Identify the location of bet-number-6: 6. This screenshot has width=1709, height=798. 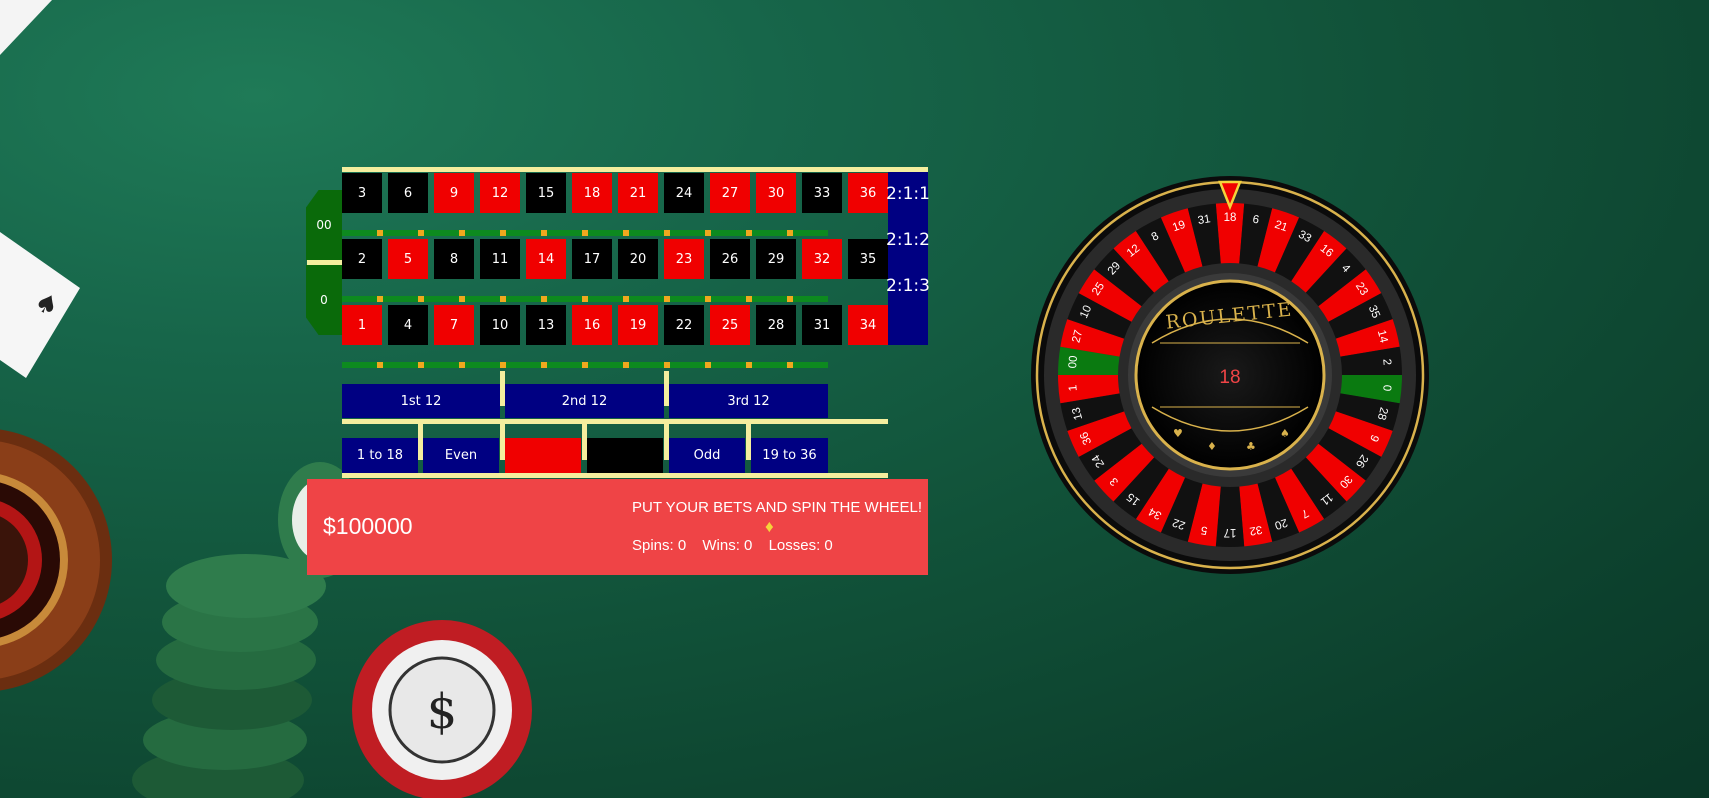
(408, 193).